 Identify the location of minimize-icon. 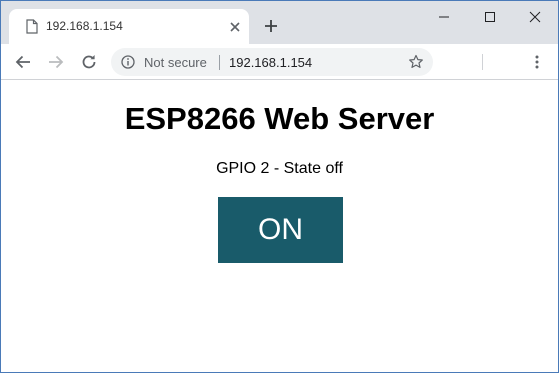
(444, 17).